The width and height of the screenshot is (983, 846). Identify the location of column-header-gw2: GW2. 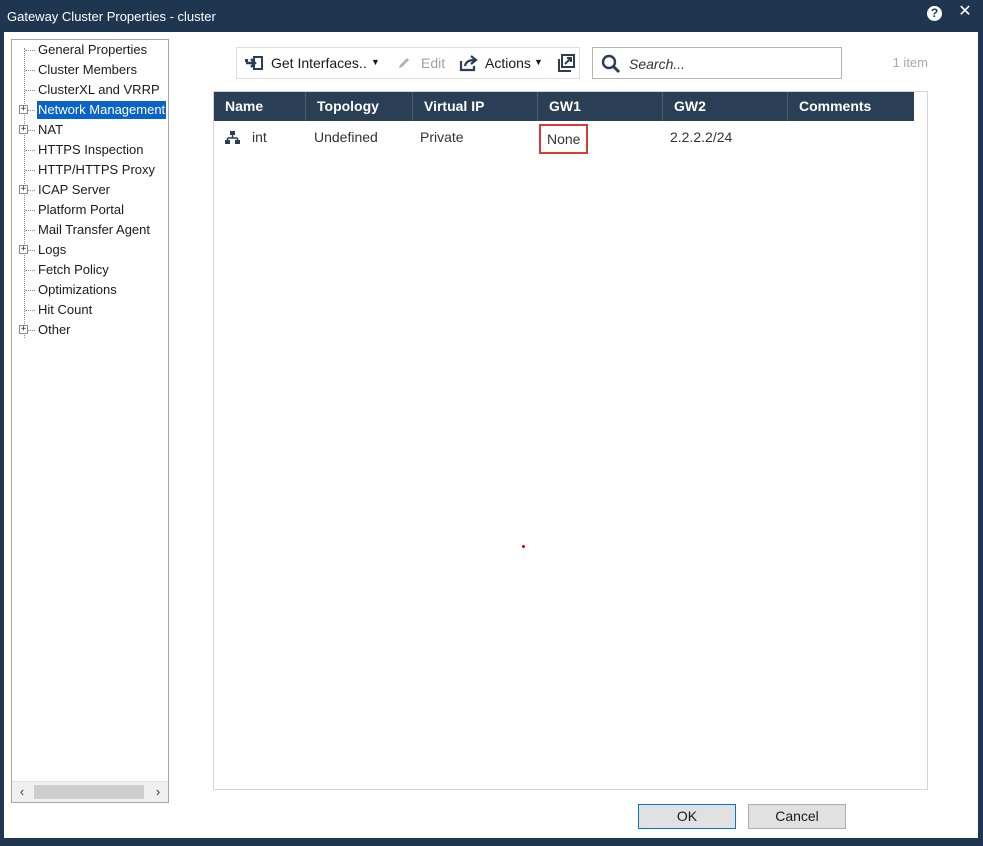
(725, 106).